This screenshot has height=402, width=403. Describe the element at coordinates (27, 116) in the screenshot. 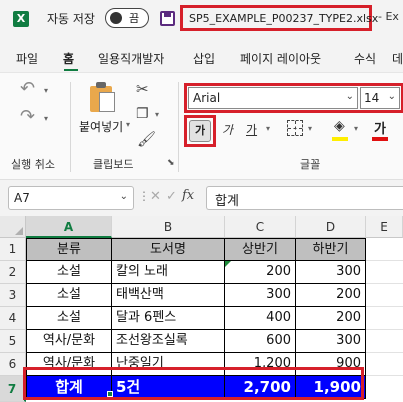

I see `redo-icon: ↷` at that location.